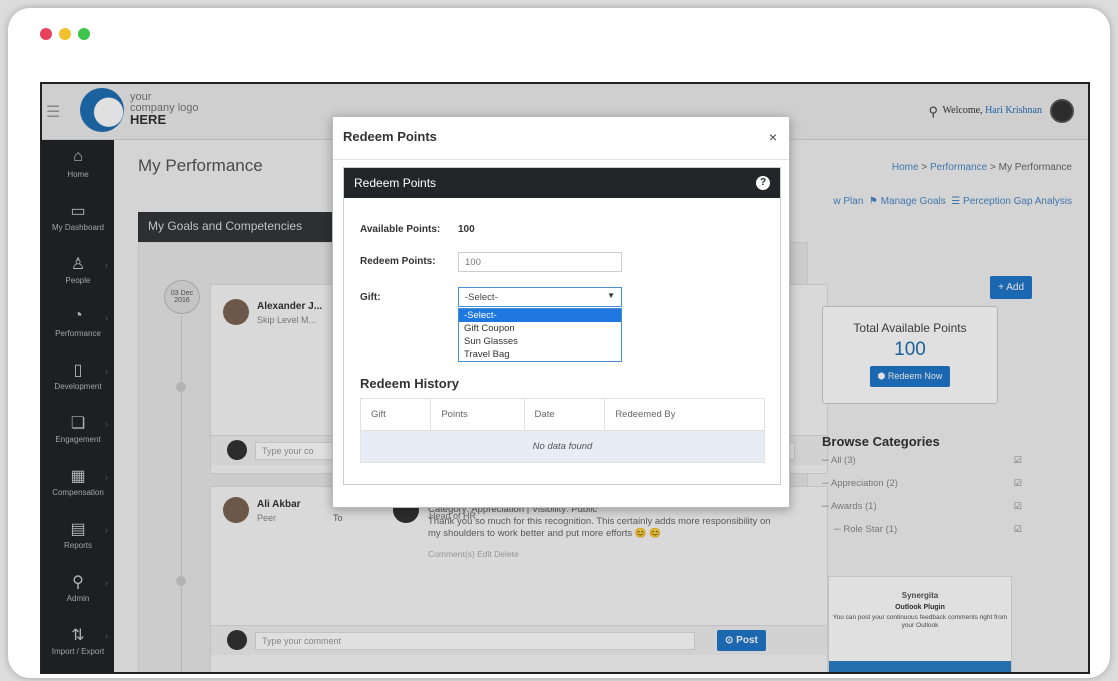 Image resolution: width=1118 pixels, height=681 pixels. I want to click on column-header-points: Points, so click(477, 414).